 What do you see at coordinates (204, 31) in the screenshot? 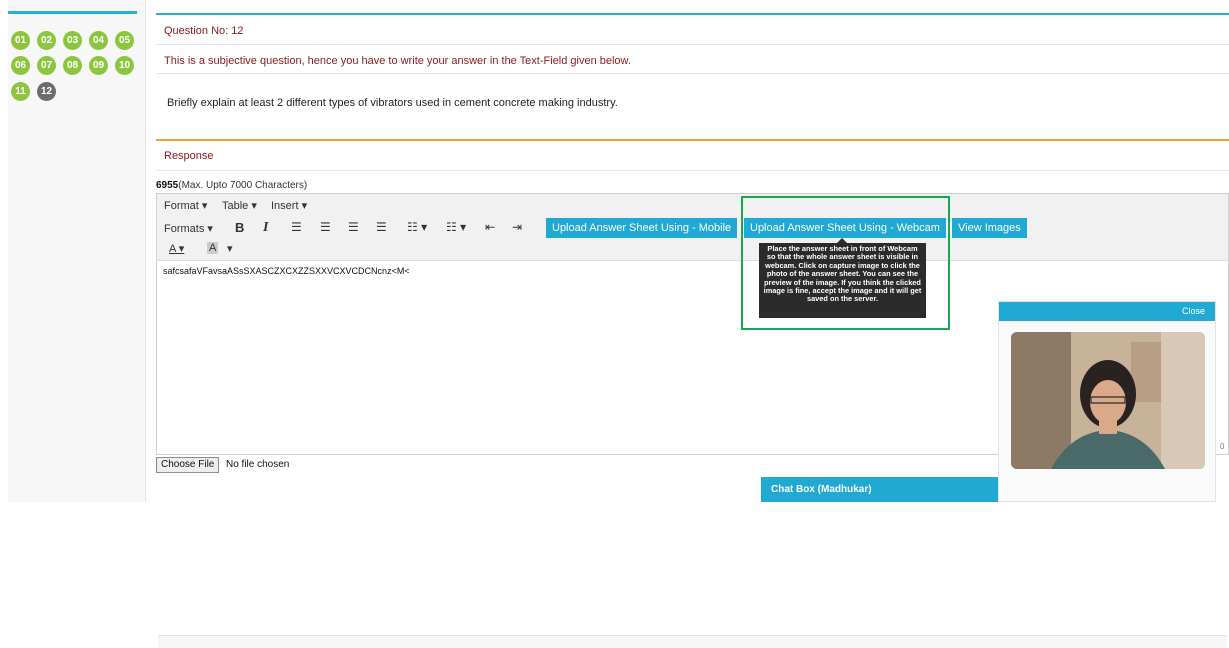
I see `question-number: Question No: 12` at bounding box center [204, 31].